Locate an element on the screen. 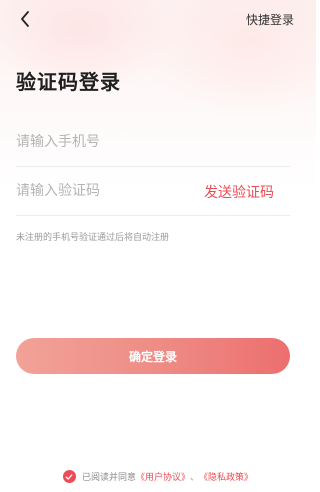 Image resolution: width=320 pixels, height=492 pixels. agreement-checkbox is located at coordinates (69, 476).